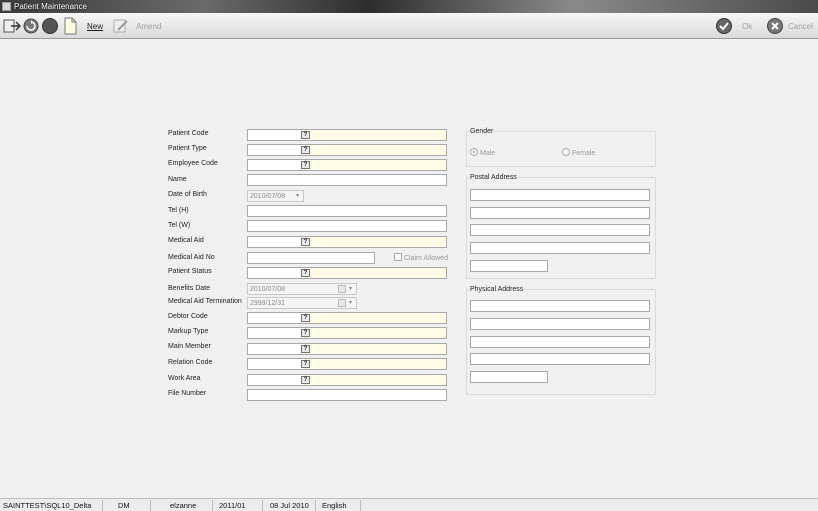 The image size is (818, 511). What do you see at coordinates (12, 26) in the screenshot?
I see `exit-icon` at bounding box center [12, 26].